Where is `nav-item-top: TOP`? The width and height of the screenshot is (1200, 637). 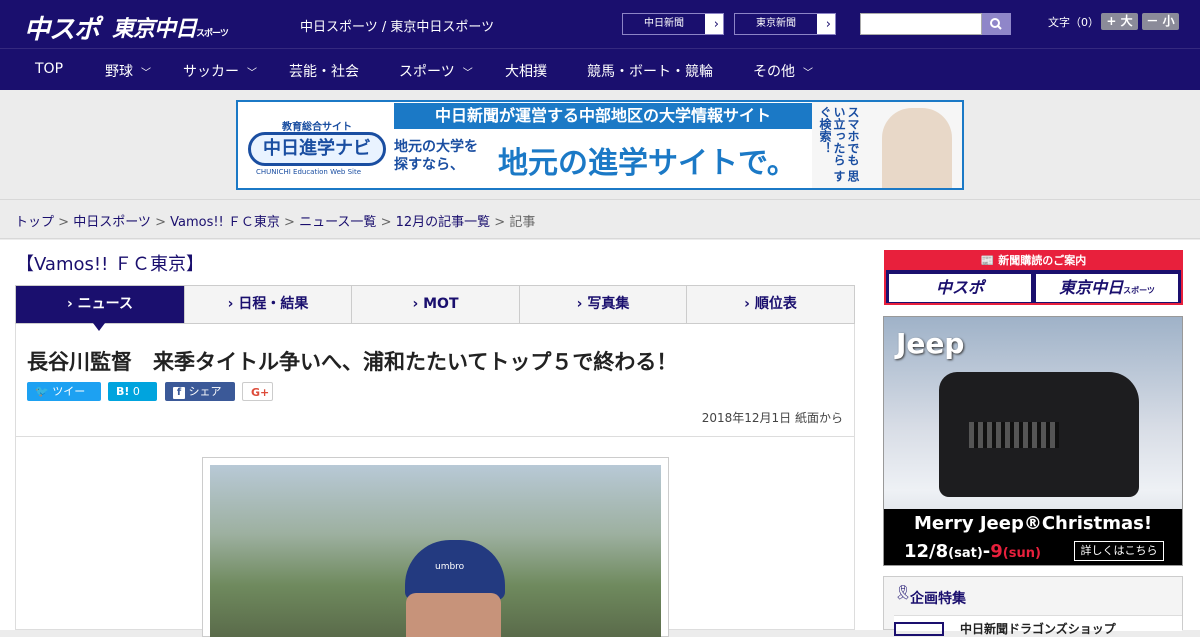 nav-item-top: TOP is located at coordinates (49, 69).